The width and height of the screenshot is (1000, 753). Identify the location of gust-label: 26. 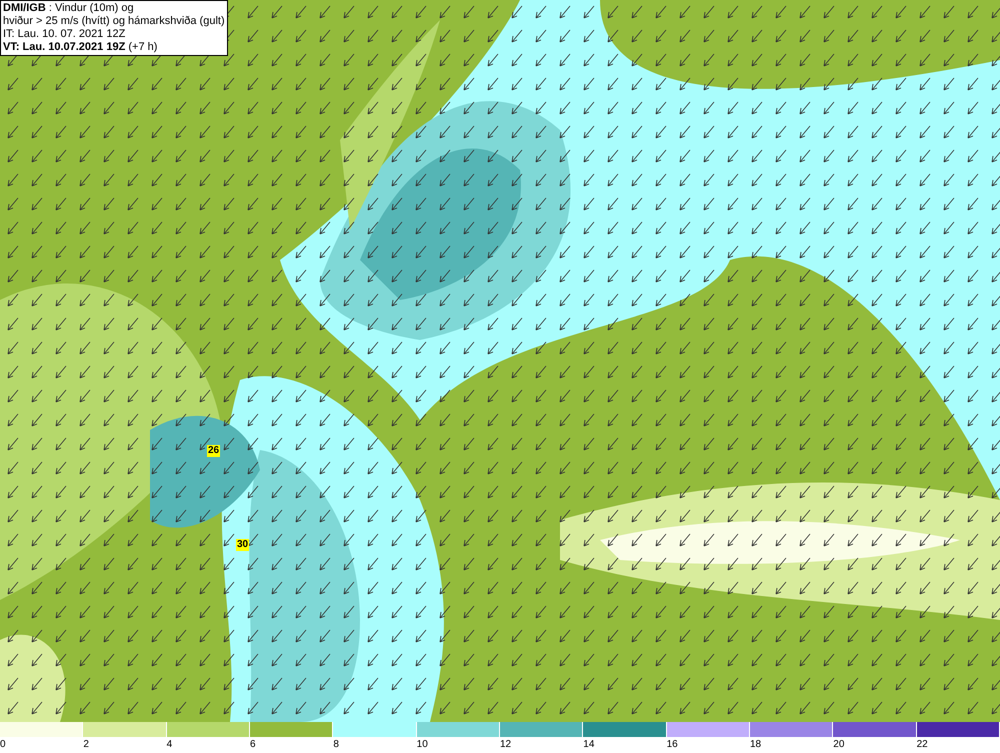
(213, 451).